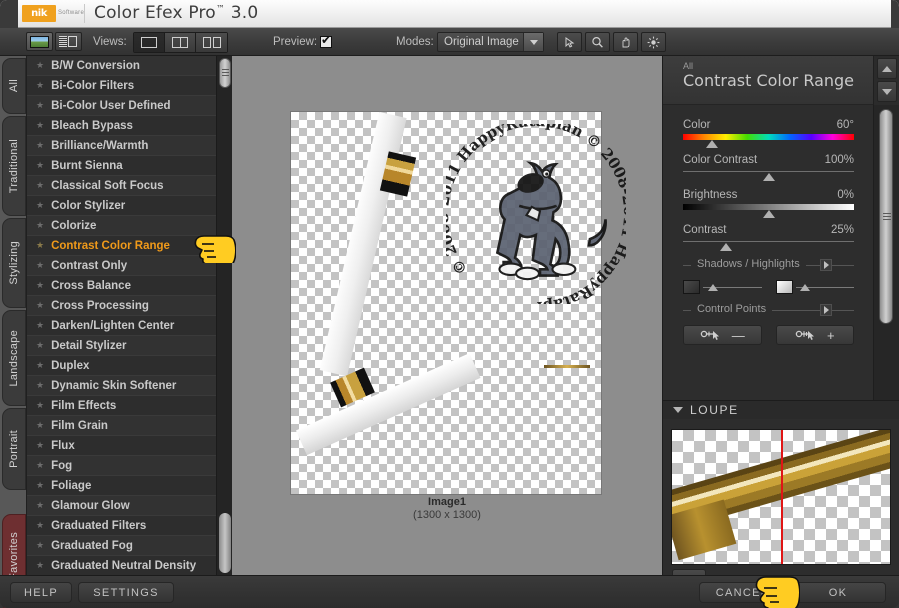 This screenshot has width=899, height=608. I want to click on shadows-highlights-expand-icon, so click(826, 265).